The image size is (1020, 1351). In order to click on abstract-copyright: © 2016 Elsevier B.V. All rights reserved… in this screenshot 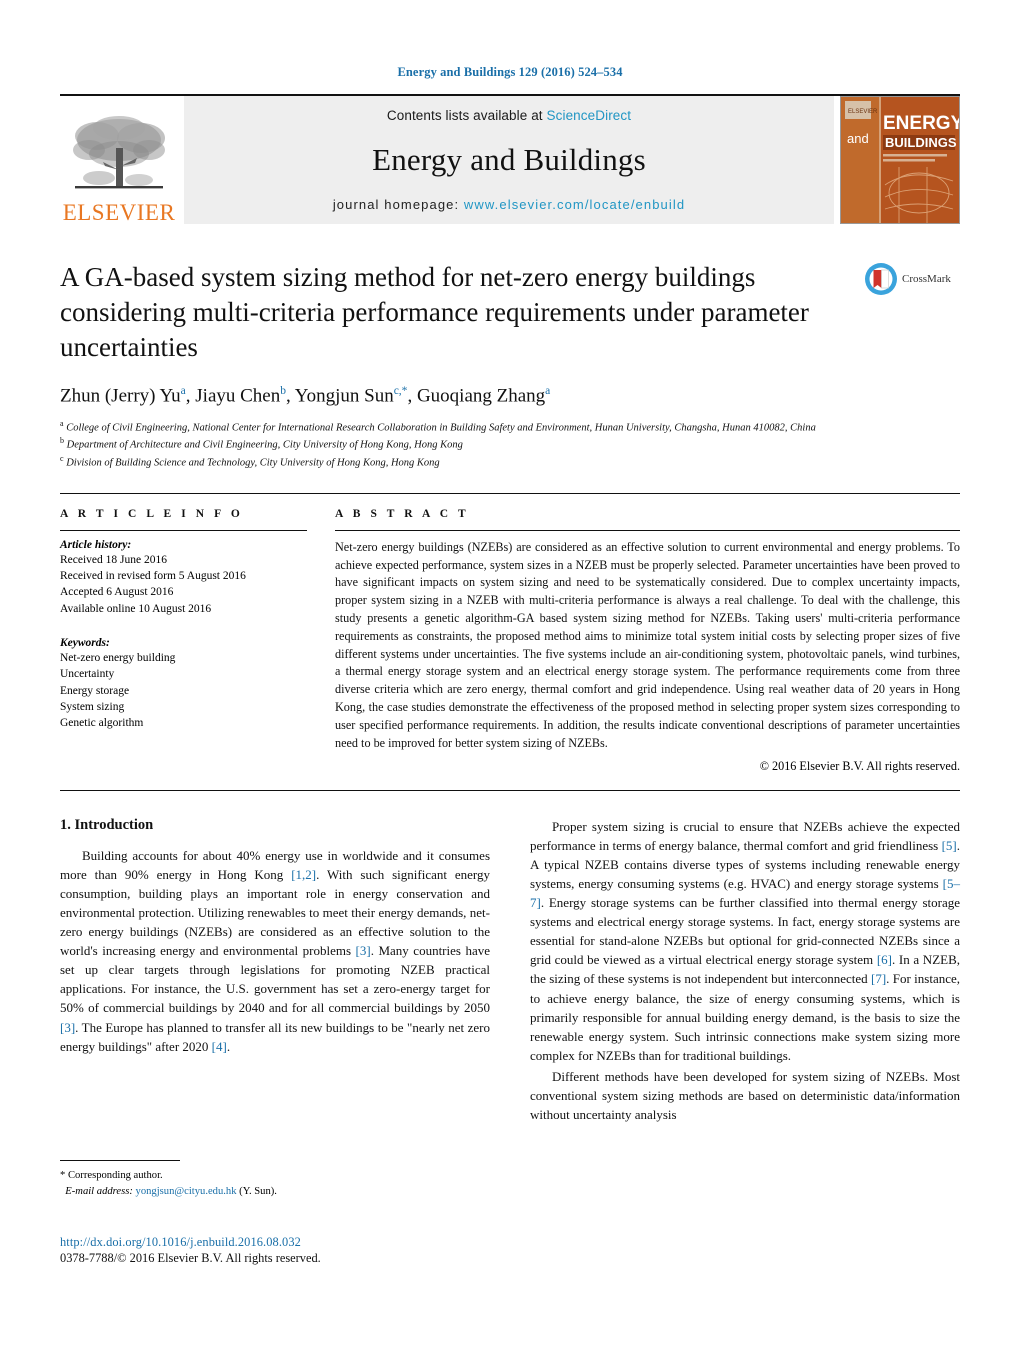, I will do `click(859, 765)`.